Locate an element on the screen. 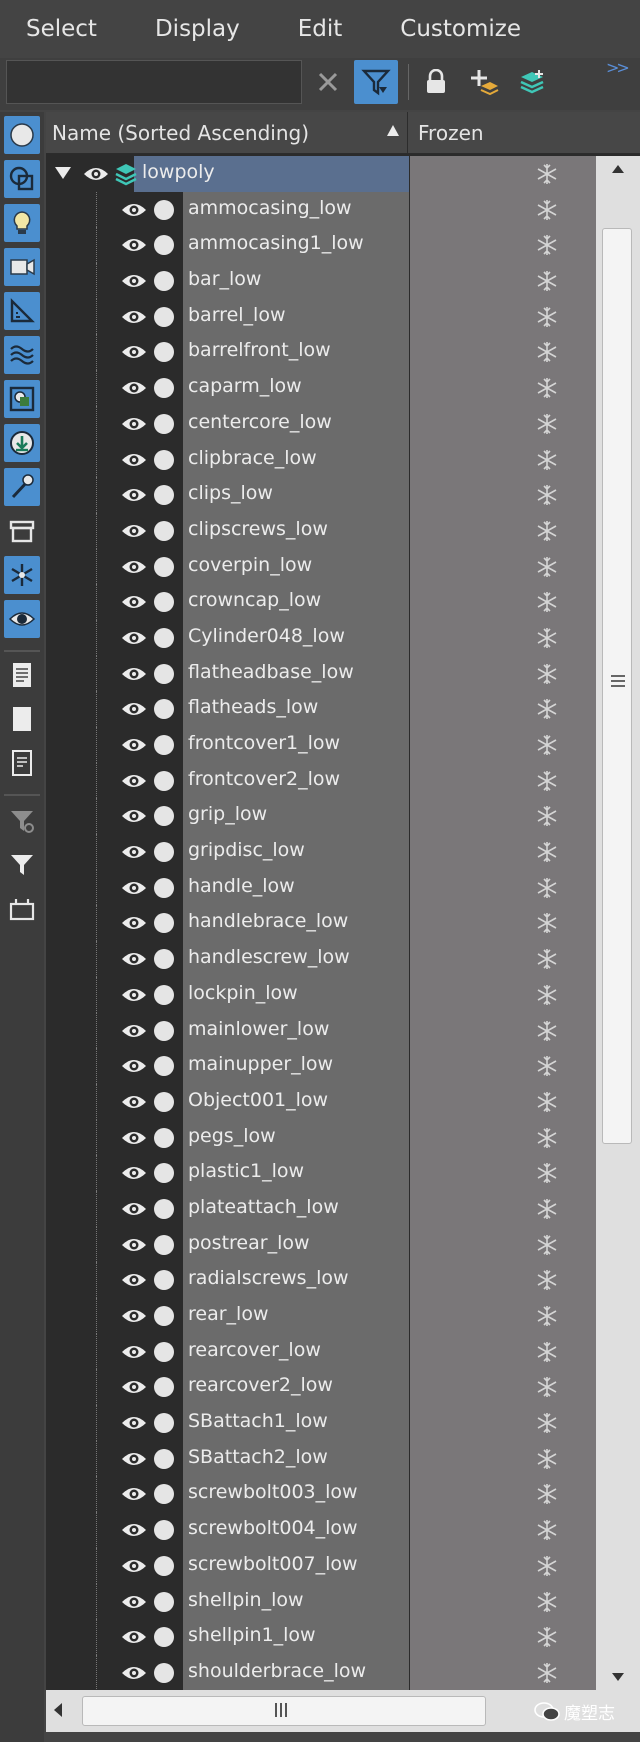  tree-row-label: bar_low is located at coordinates (224, 279).